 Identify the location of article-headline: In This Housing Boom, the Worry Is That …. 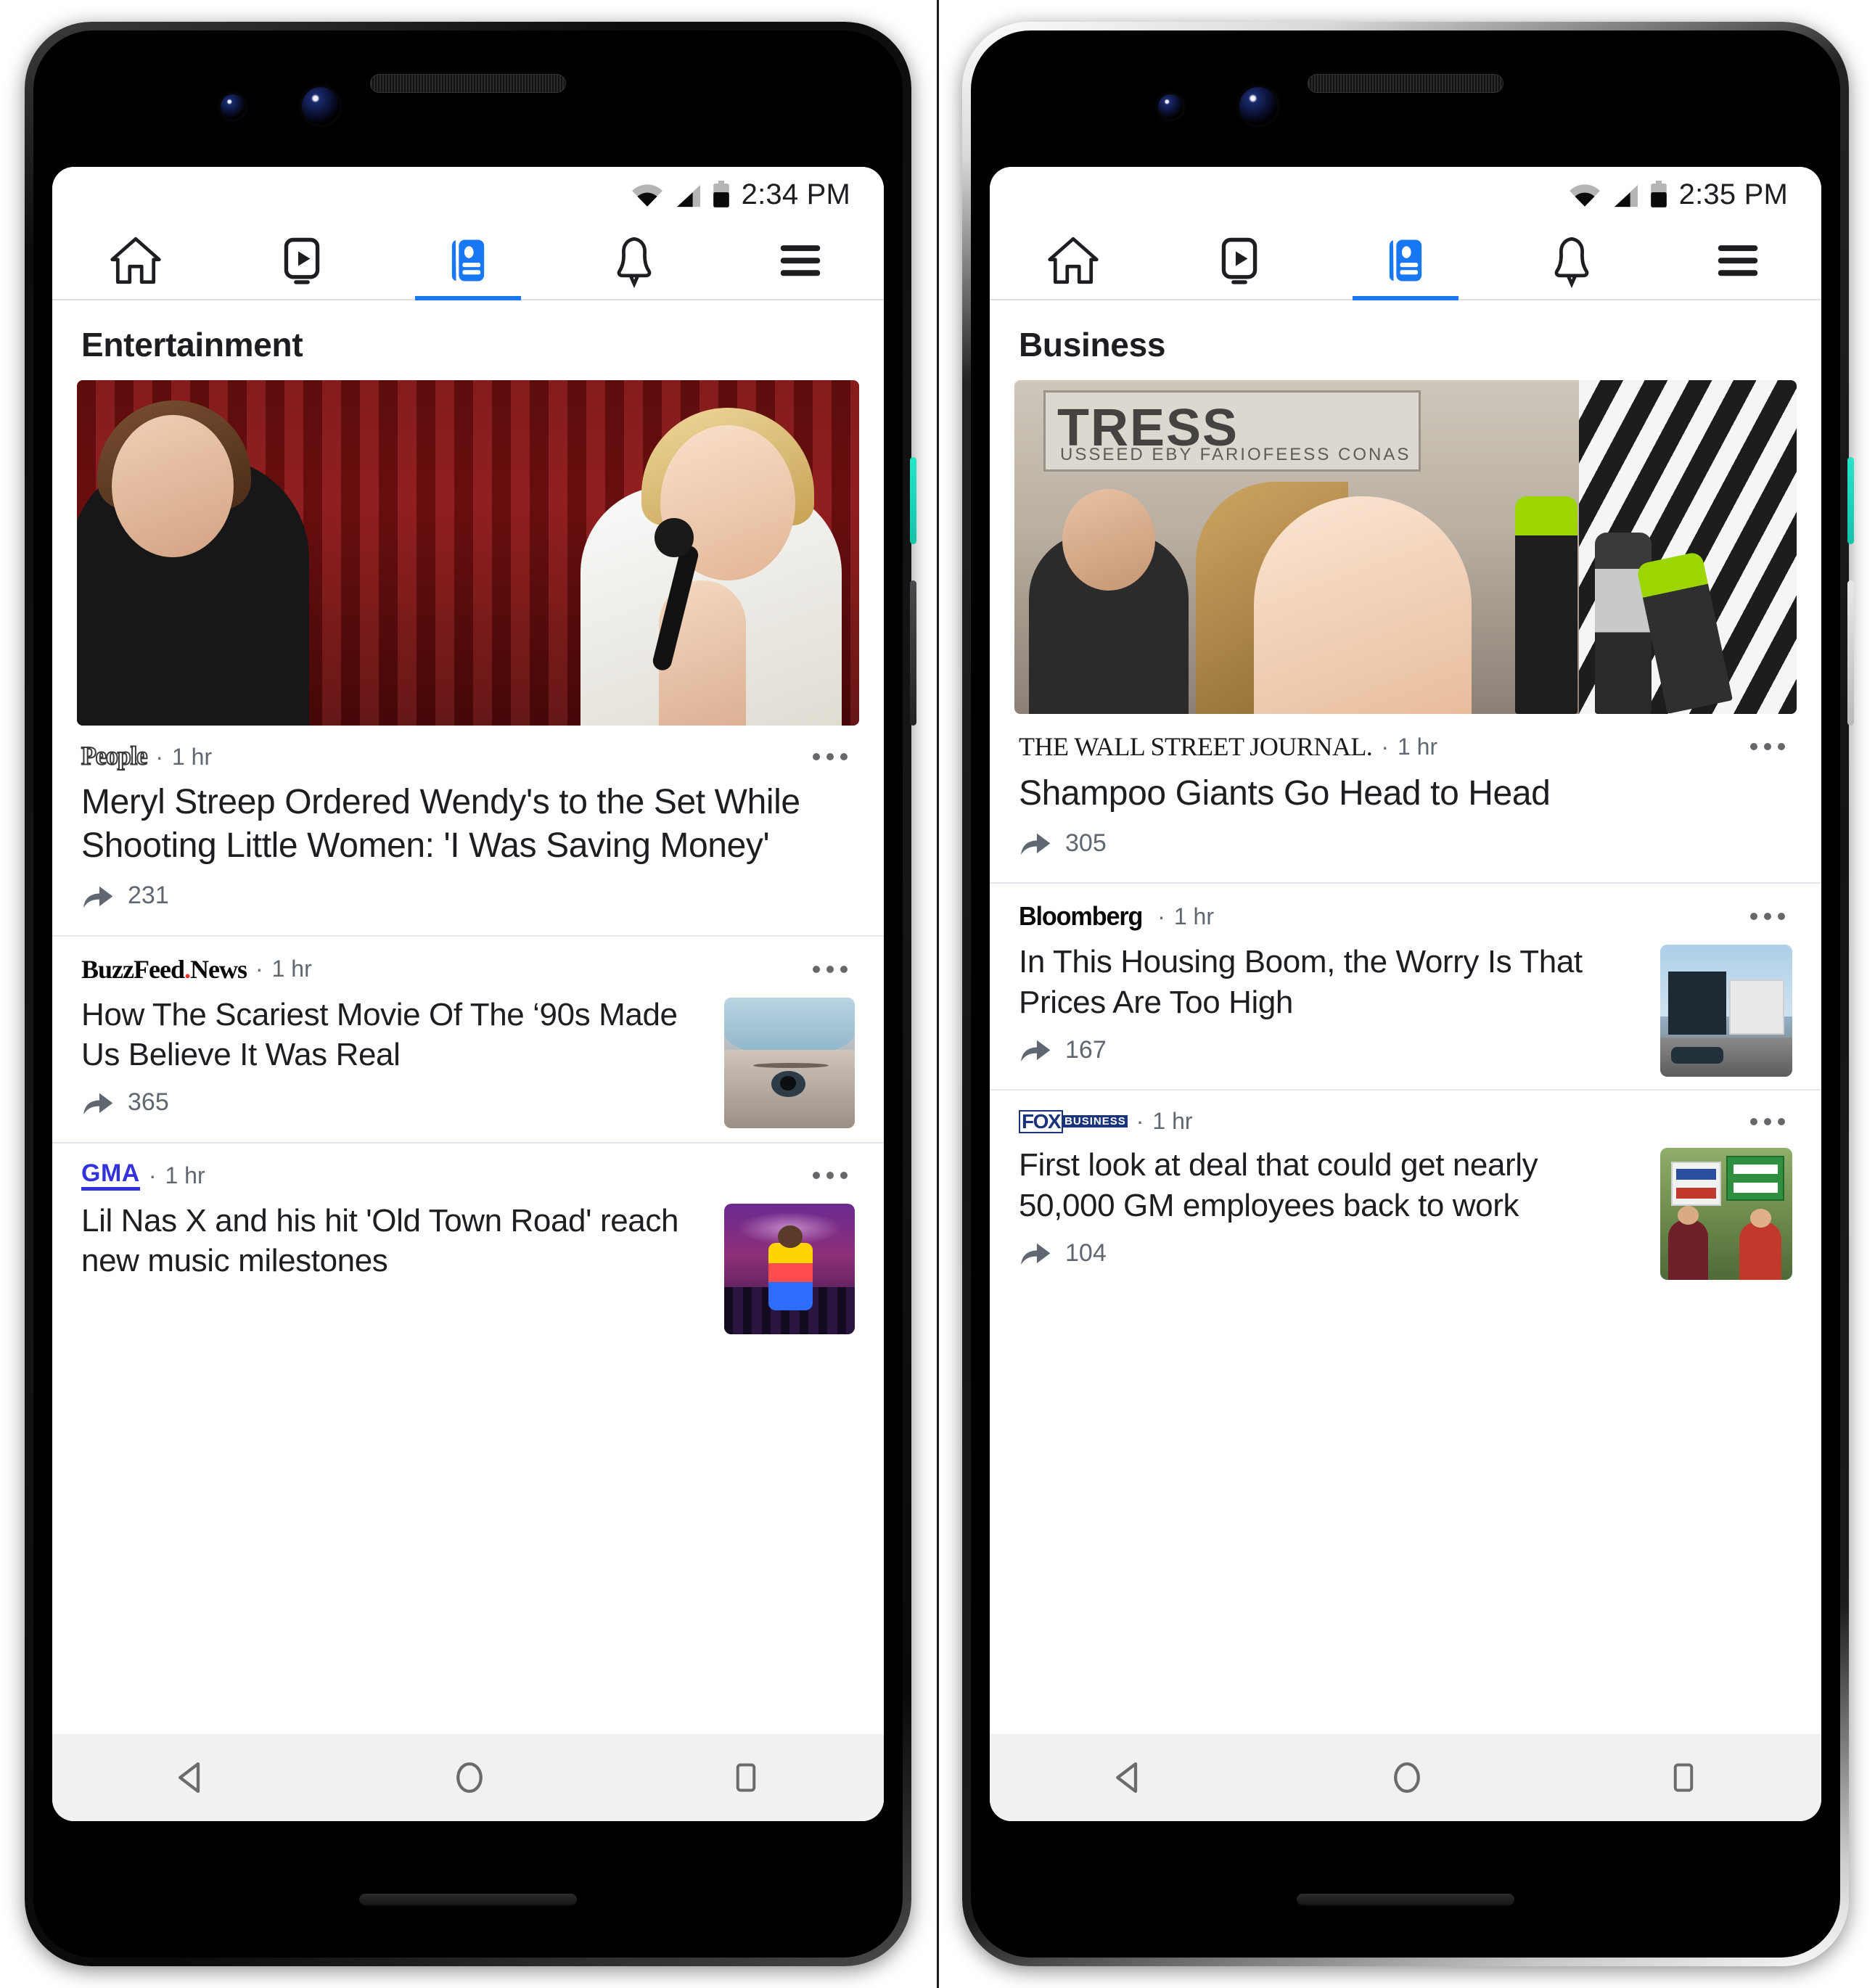
(1319, 977).